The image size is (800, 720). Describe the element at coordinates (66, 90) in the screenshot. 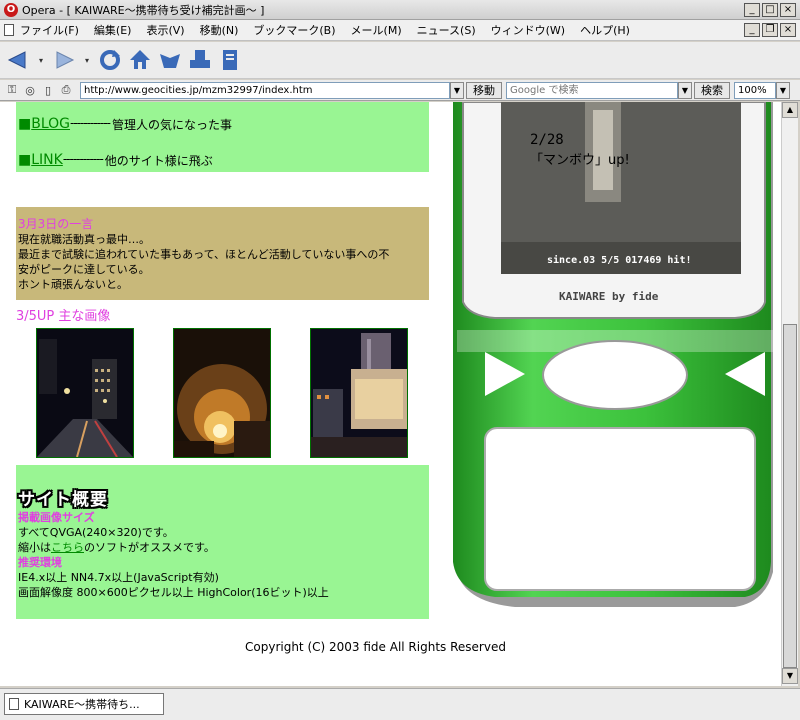

I see `print-small-icon: ⎙` at that location.